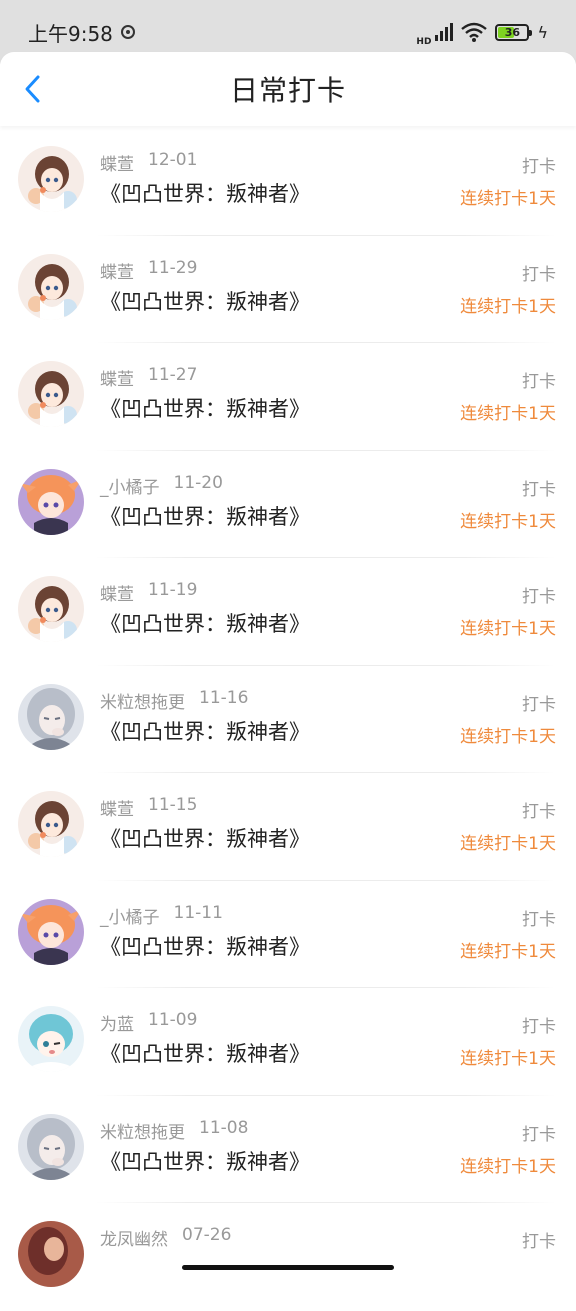 Image resolution: width=576 pixels, height=1311 pixels. I want to click on checkin-date: 11-19, so click(173, 590).